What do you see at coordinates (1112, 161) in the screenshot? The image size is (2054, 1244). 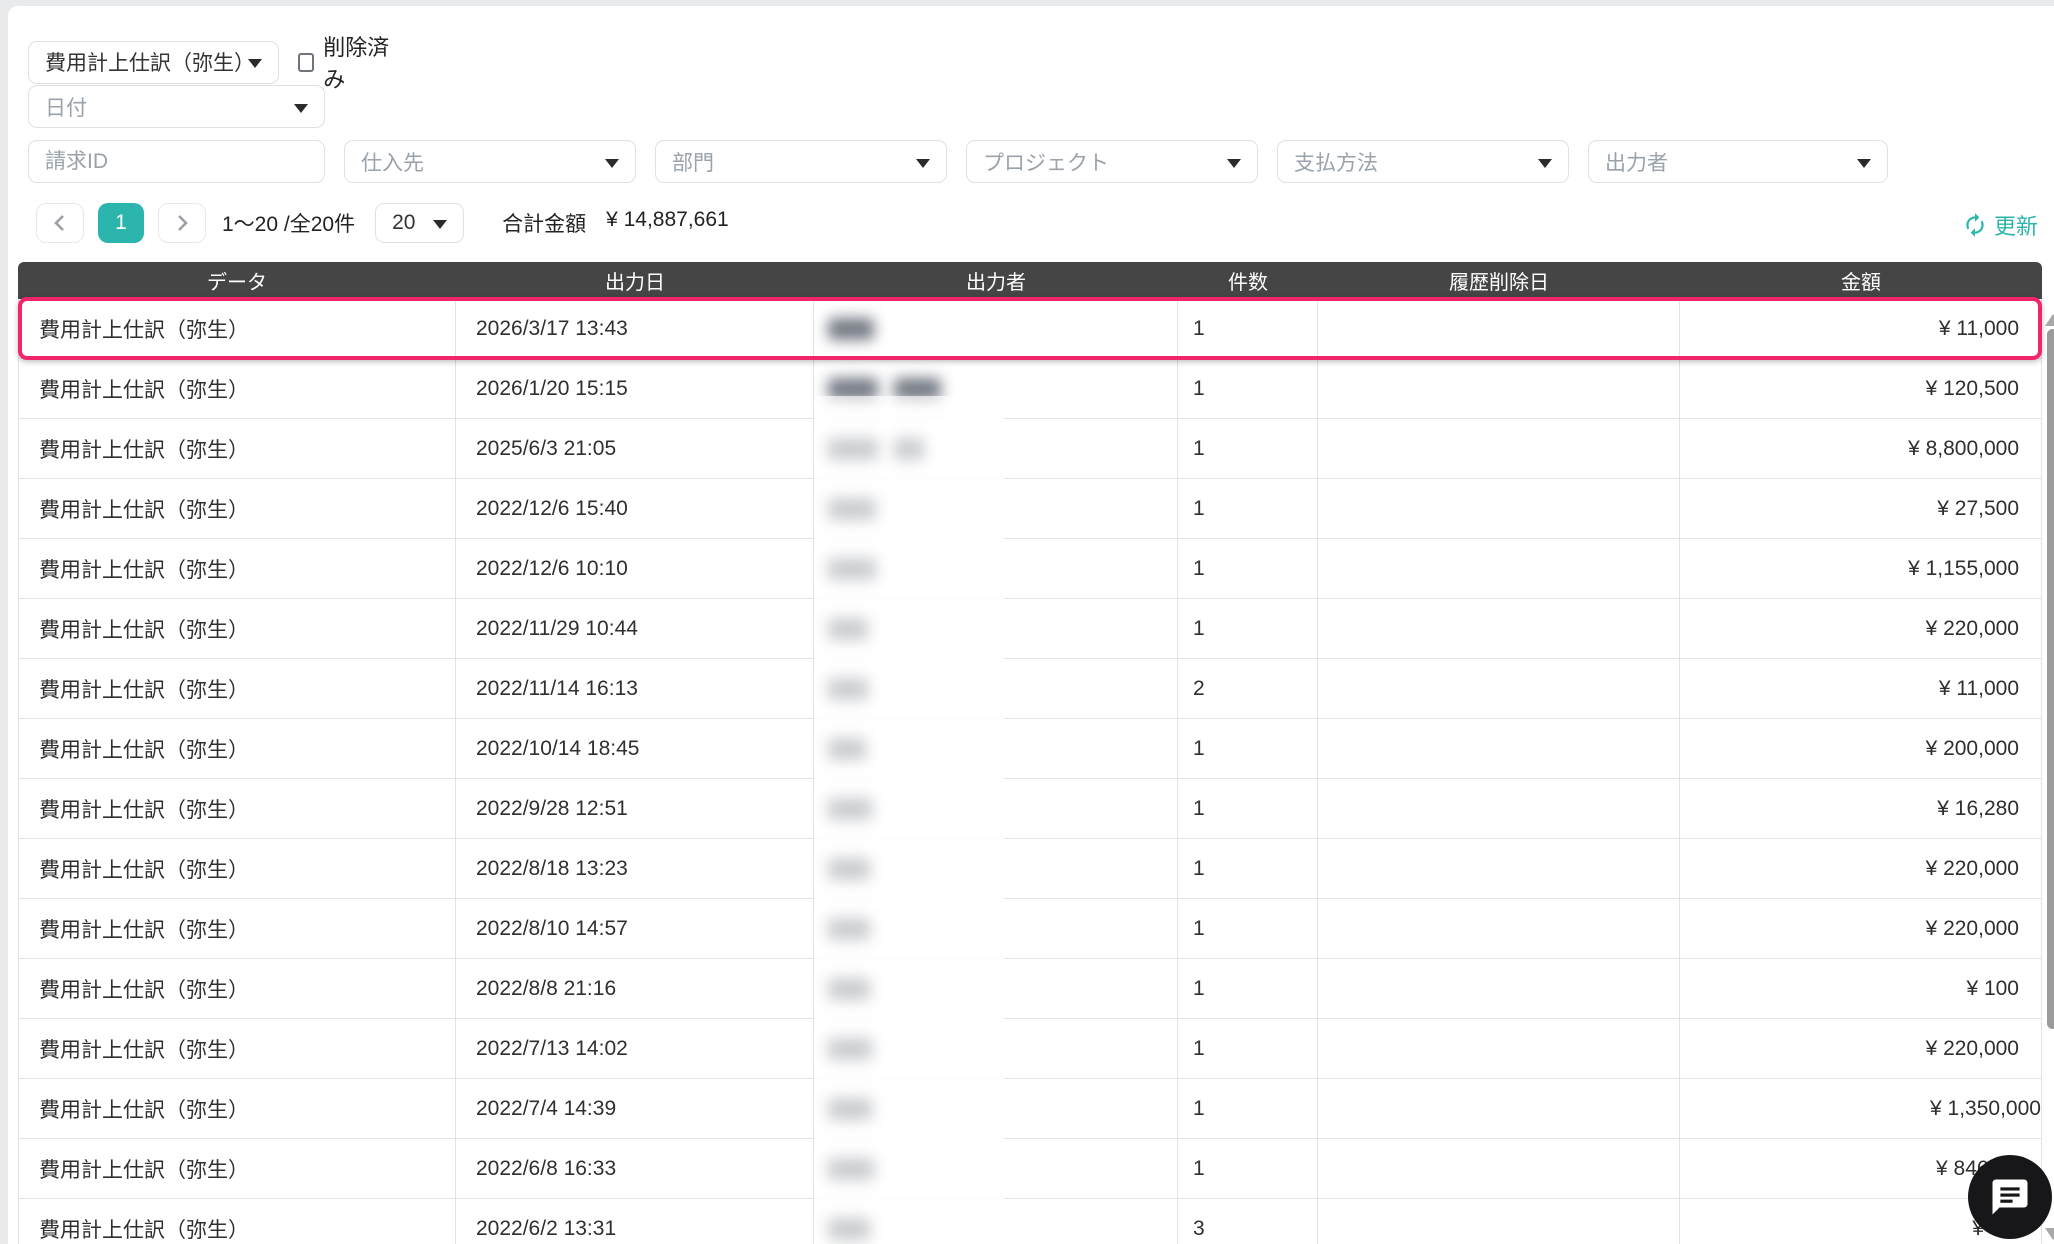 I see `project-select: プロジェクト` at bounding box center [1112, 161].